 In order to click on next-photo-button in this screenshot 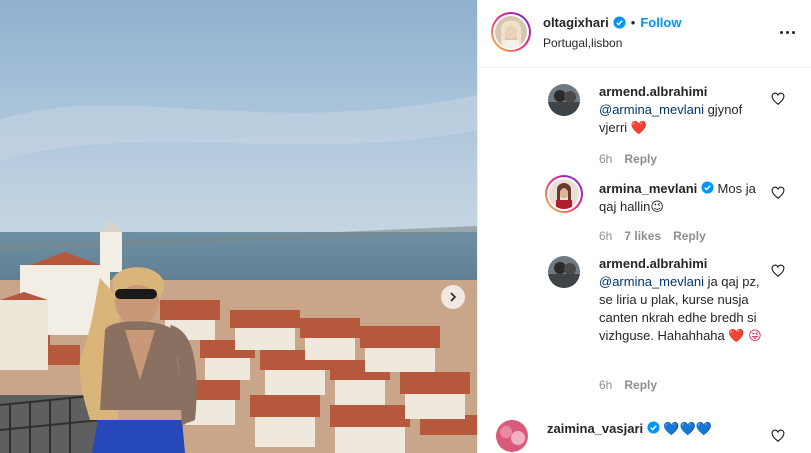, I will do `click(453, 297)`.